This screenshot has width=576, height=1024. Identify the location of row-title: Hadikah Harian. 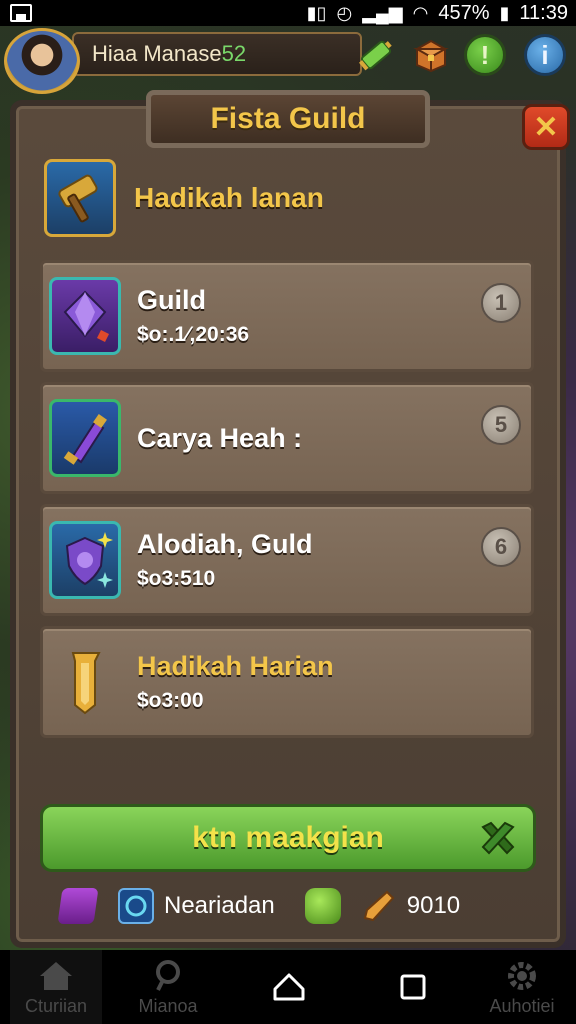
(235, 666).